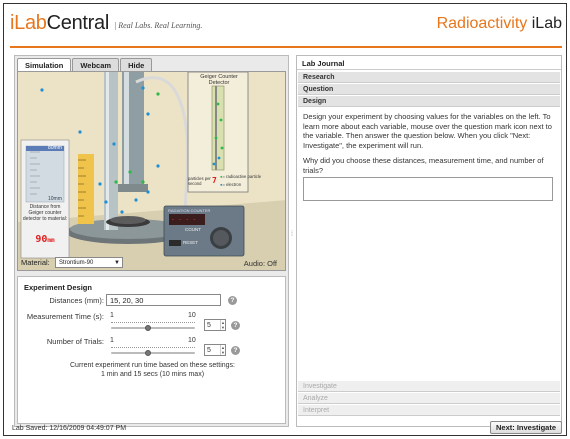 The width and height of the screenshot is (570, 439). I want to click on distance-readout: 90mm, so click(45, 239).